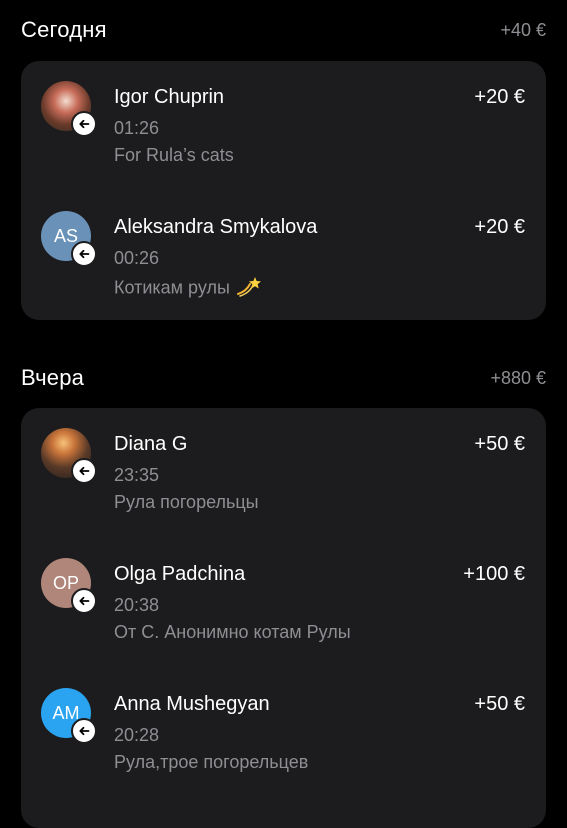  What do you see at coordinates (137, 605) in the screenshot?
I see `transaction-time: 20:38` at bounding box center [137, 605].